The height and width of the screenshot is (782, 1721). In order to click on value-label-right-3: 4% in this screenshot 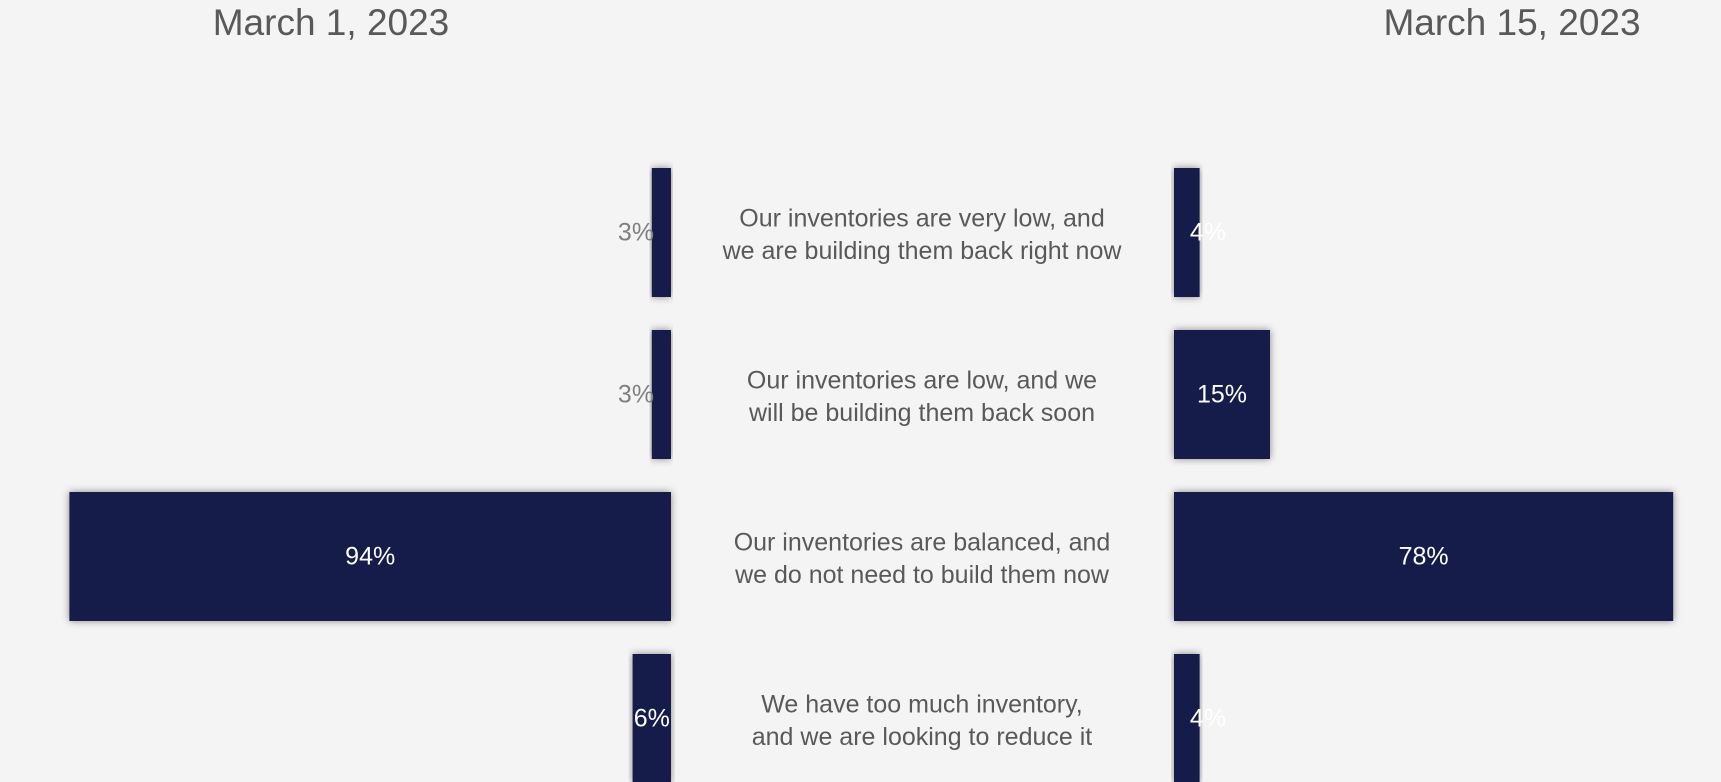, I will do `click(1208, 719)`.